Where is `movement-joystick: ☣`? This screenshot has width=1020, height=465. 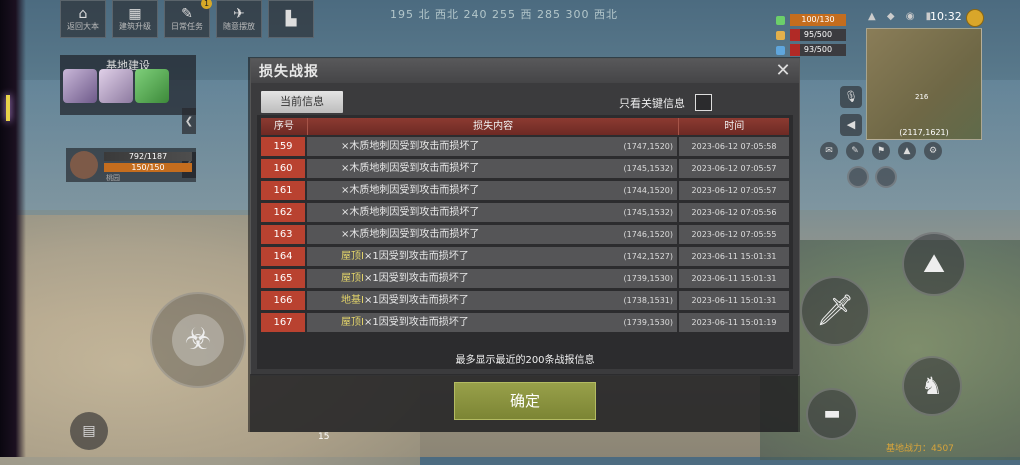
movement-joystick: ☣ is located at coordinates (198, 340).